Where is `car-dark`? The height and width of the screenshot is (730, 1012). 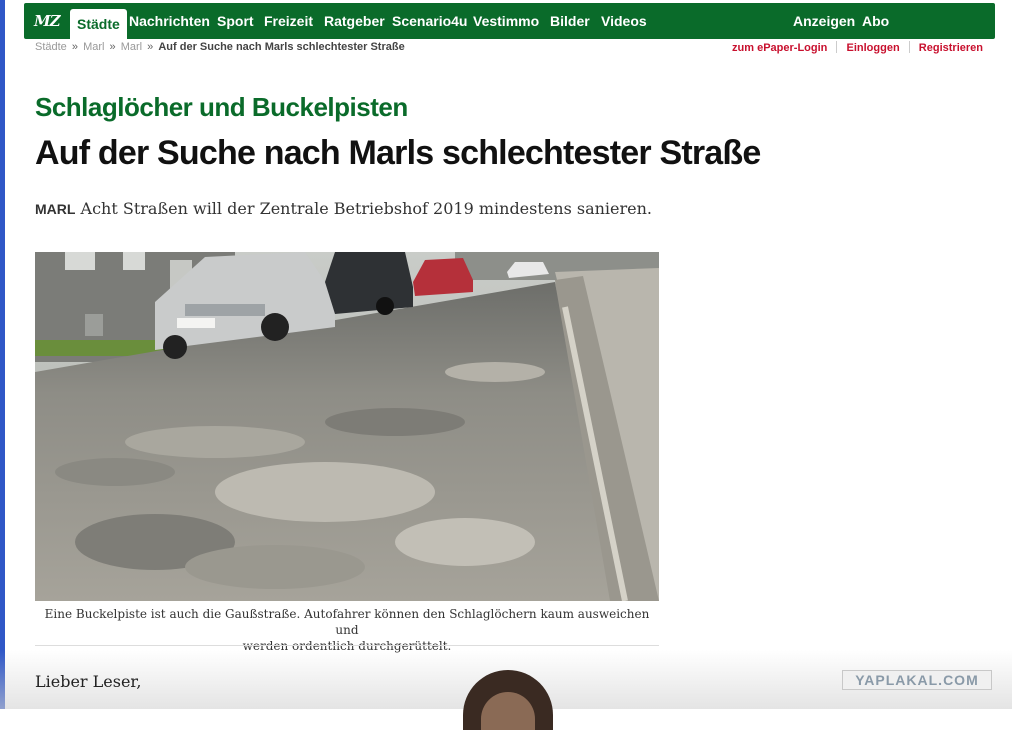
car-dark is located at coordinates (369, 283).